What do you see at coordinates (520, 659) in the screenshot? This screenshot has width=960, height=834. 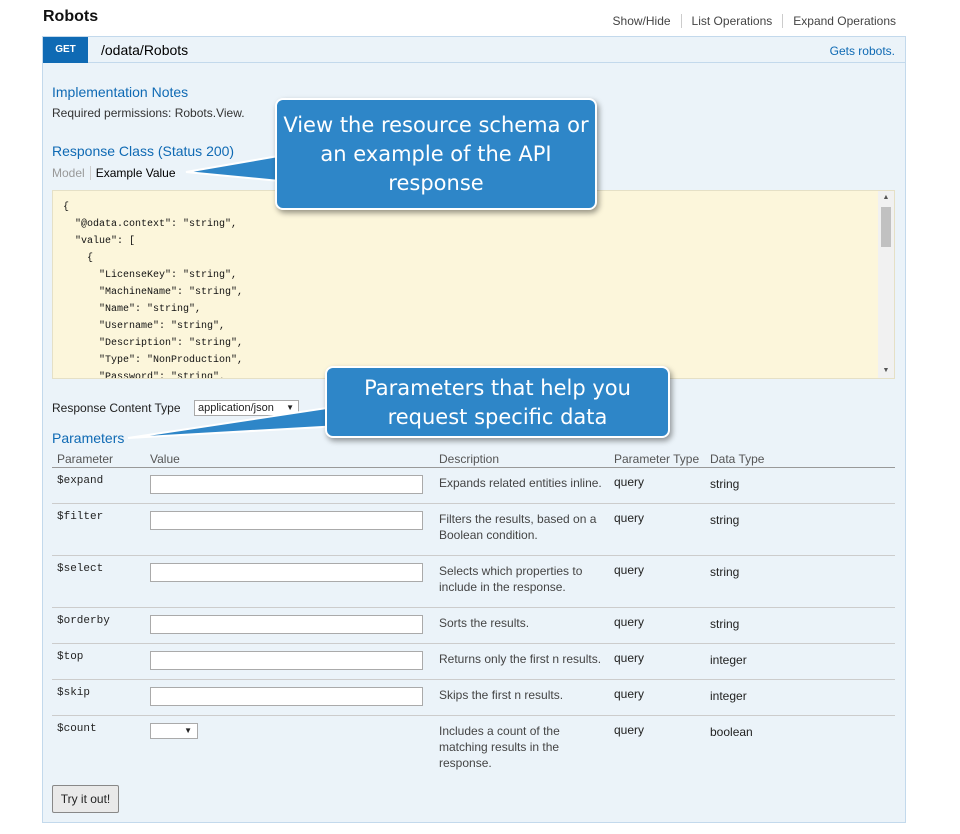 I see `param-description: Returns only the first n results.` at bounding box center [520, 659].